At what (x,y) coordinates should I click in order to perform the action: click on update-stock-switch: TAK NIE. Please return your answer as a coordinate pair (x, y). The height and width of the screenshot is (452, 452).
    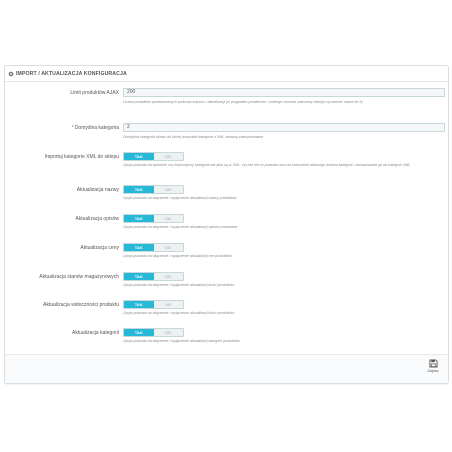
    Looking at the image, I should click on (153, 276).